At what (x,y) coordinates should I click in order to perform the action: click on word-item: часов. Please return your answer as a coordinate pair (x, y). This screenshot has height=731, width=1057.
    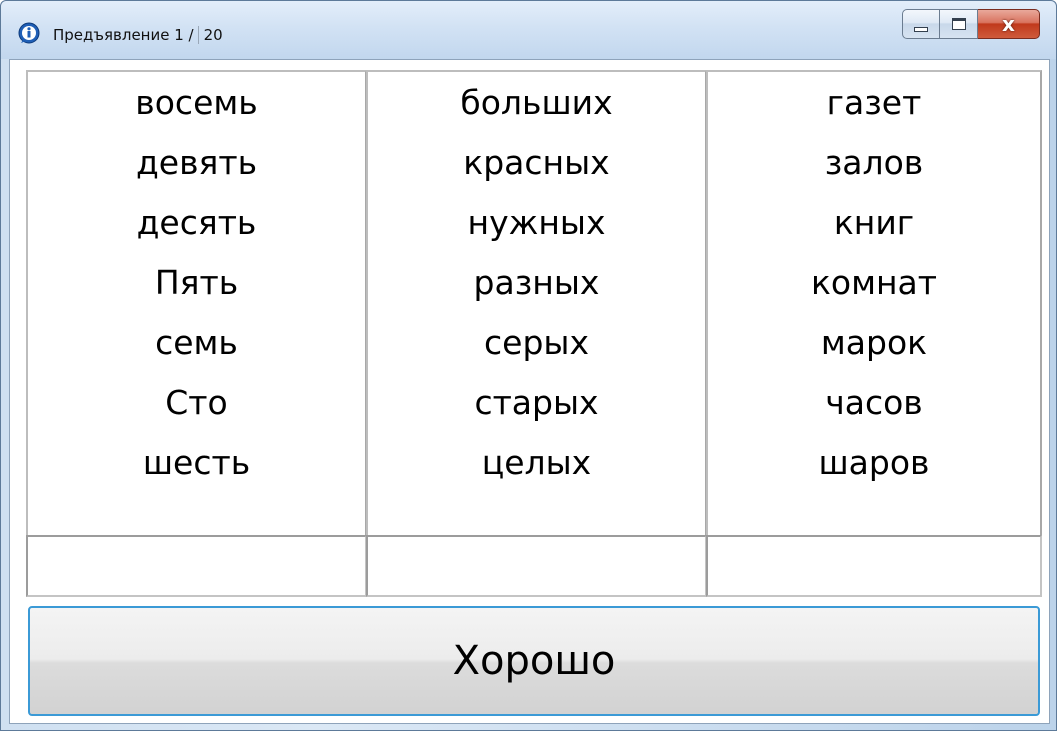
    Looking at the image, I should click on (874, 403).